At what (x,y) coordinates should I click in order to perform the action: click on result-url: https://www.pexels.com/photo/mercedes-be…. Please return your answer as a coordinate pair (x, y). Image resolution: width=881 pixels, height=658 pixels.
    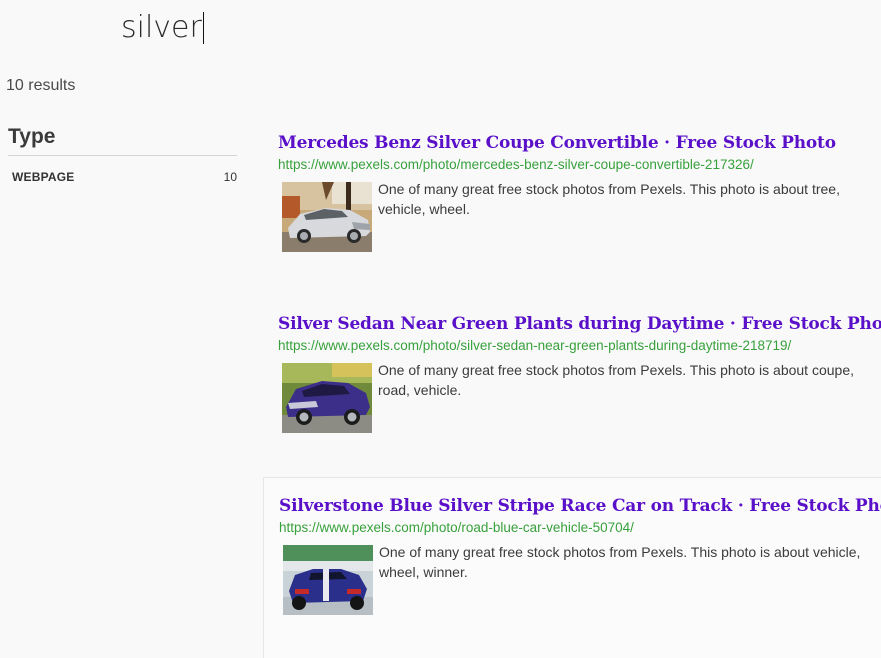
    Looking at the image, I should click on (579, 164).